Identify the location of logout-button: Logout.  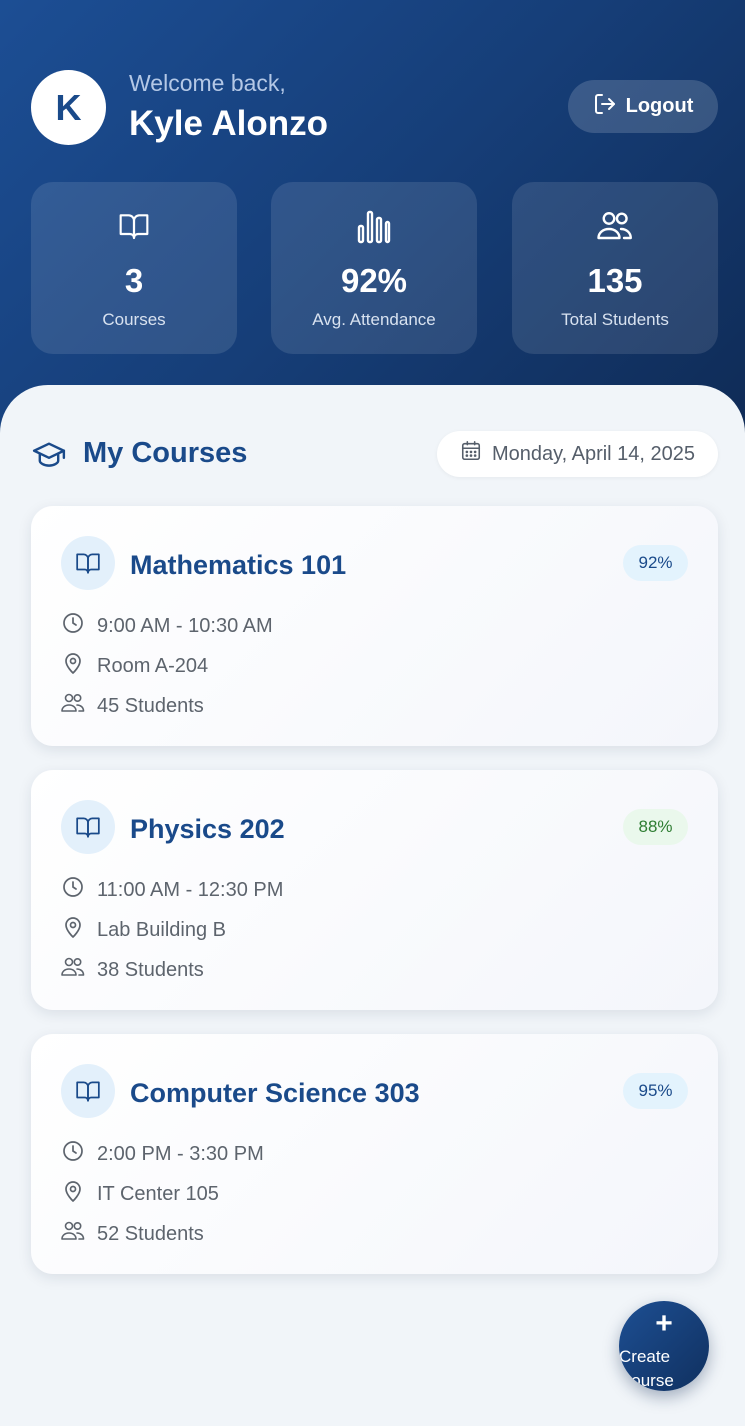
(643, 106).